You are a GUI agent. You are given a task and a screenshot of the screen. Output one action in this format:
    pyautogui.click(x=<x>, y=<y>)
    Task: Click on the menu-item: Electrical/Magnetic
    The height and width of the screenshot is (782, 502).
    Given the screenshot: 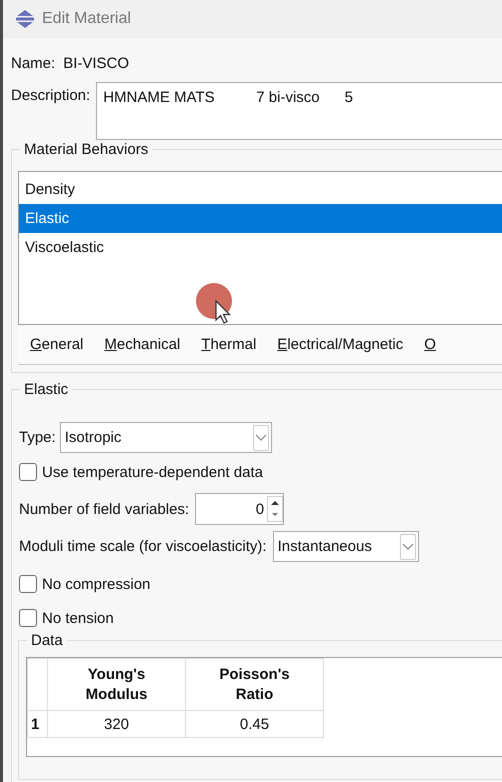 What is the action you would take?
    pyautogui.click(x=340, y=344)
    